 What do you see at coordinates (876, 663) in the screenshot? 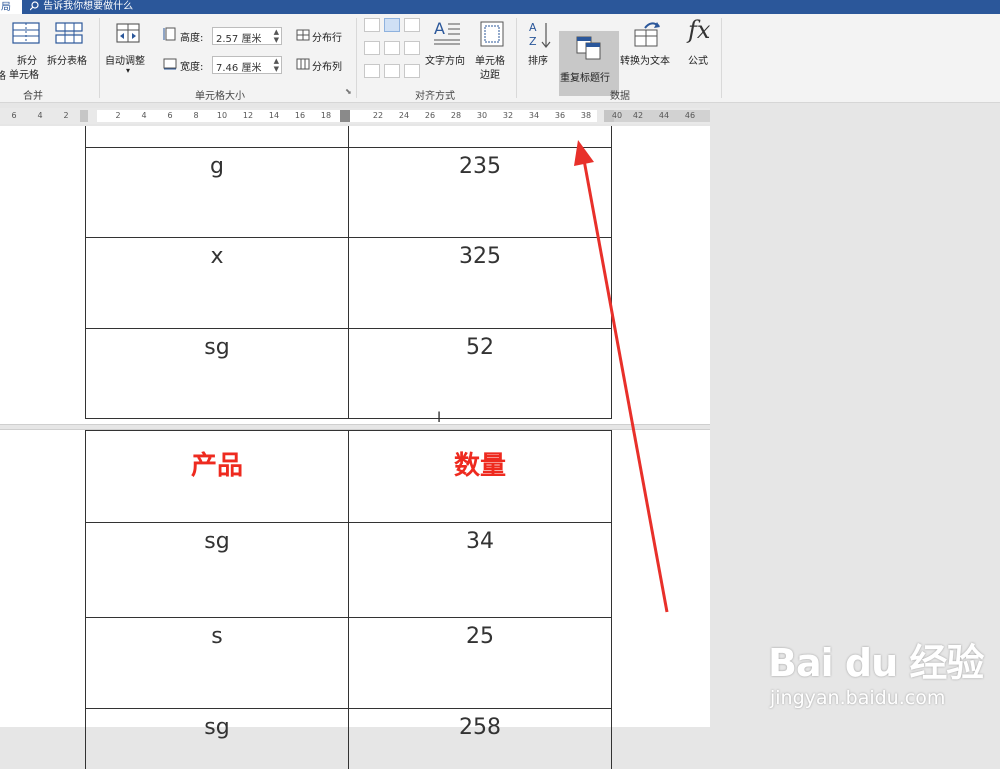
I see `watermark-logo: Bai du 经验` at bounding box center [876, 663].